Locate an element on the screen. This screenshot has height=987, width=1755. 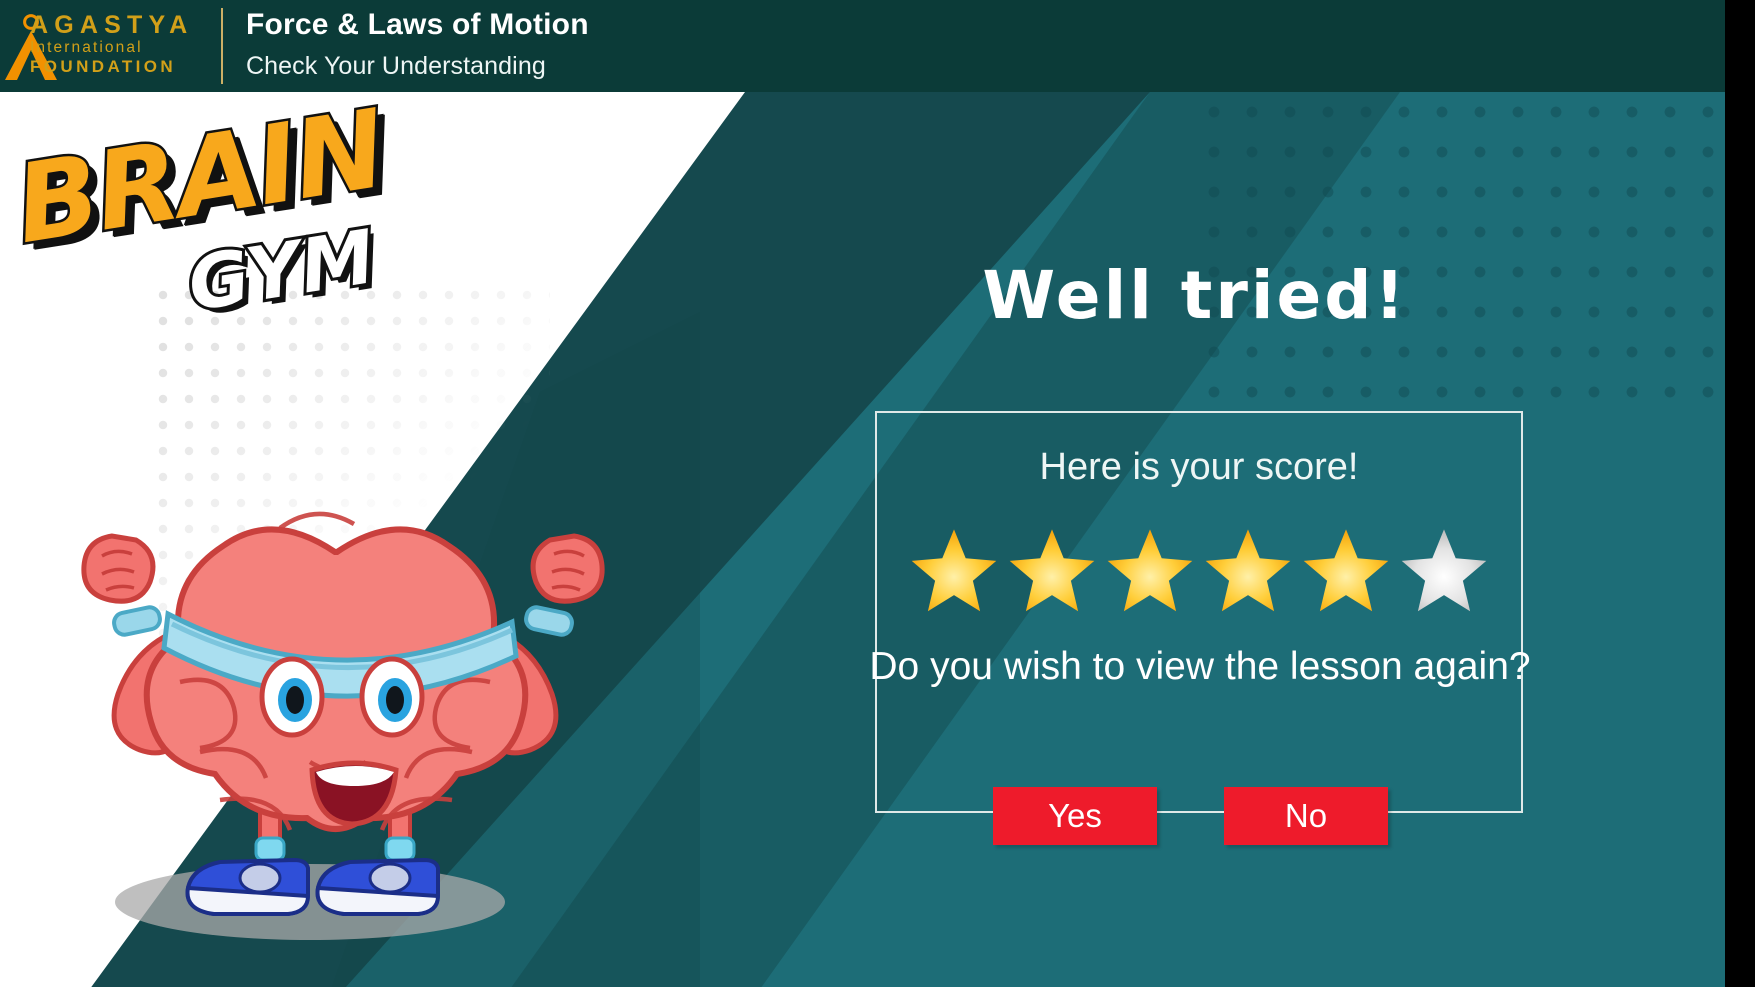
star-rating is located at coordinates (1199, 570).